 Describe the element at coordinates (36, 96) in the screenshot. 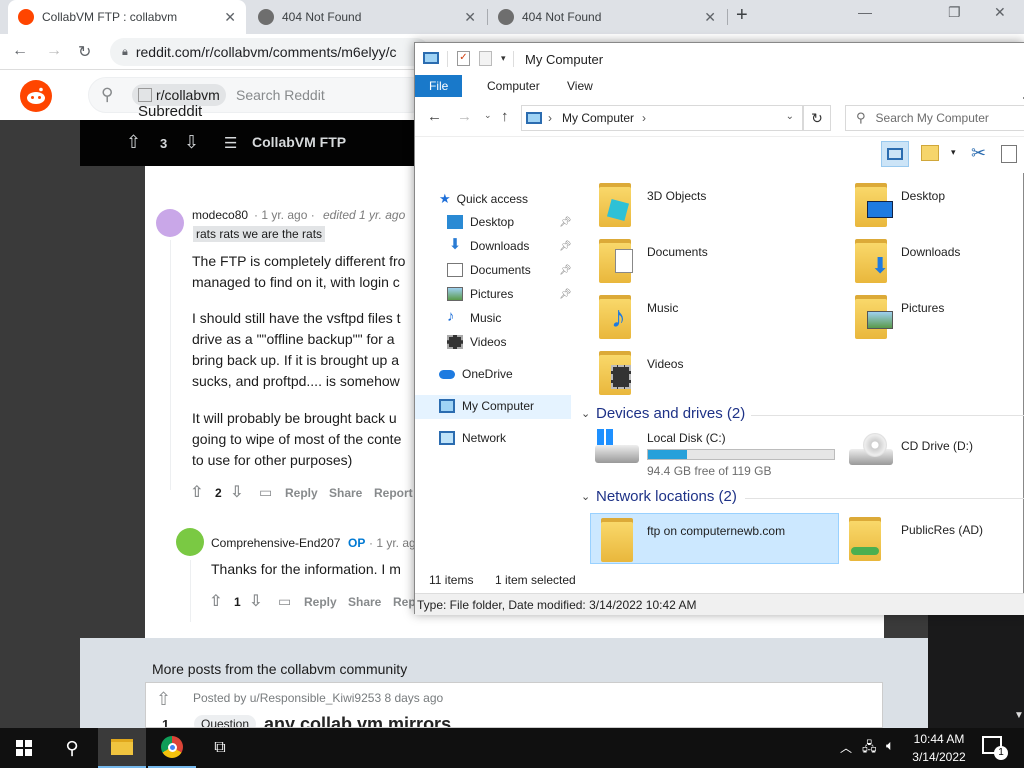

I see `reddit-logo-icon` at that location.